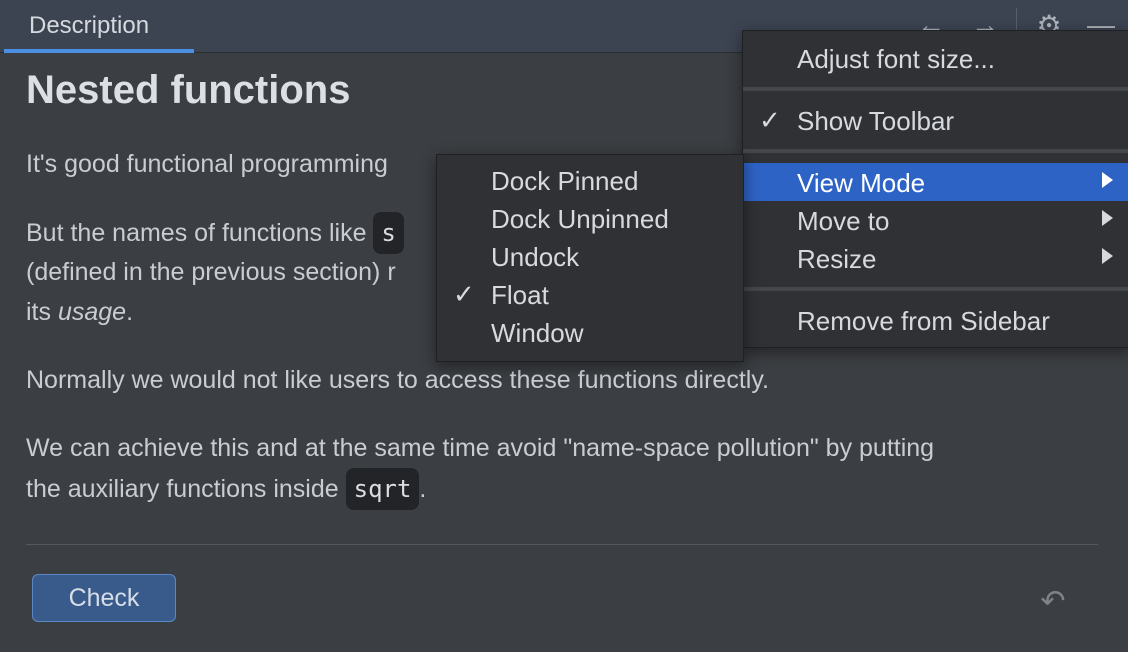  Describe the element at coordinates (537, 333) in the screenshot. I see `submenu-item-label: Window` at that location.